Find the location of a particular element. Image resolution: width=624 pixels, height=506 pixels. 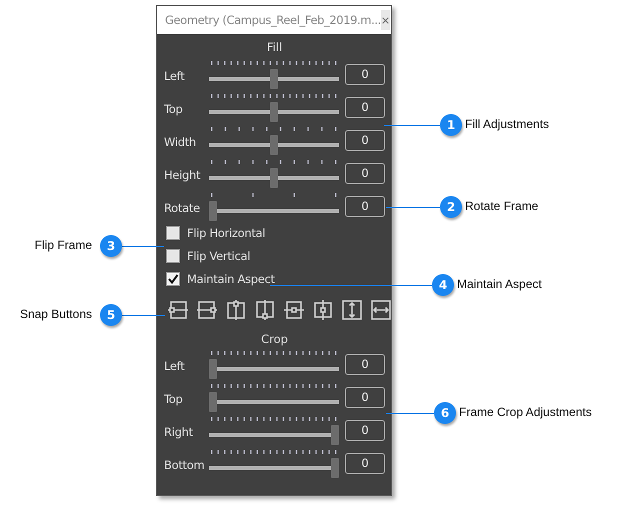

checkbox-label: Flip Vertical is located at coordinates (218, 255).